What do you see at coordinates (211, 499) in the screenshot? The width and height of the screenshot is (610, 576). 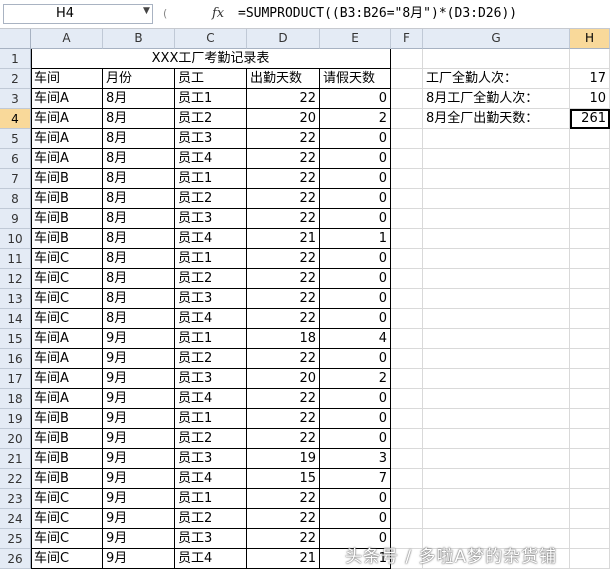 I see `cell-c23: 员工1` at bounding box center [211, 499].